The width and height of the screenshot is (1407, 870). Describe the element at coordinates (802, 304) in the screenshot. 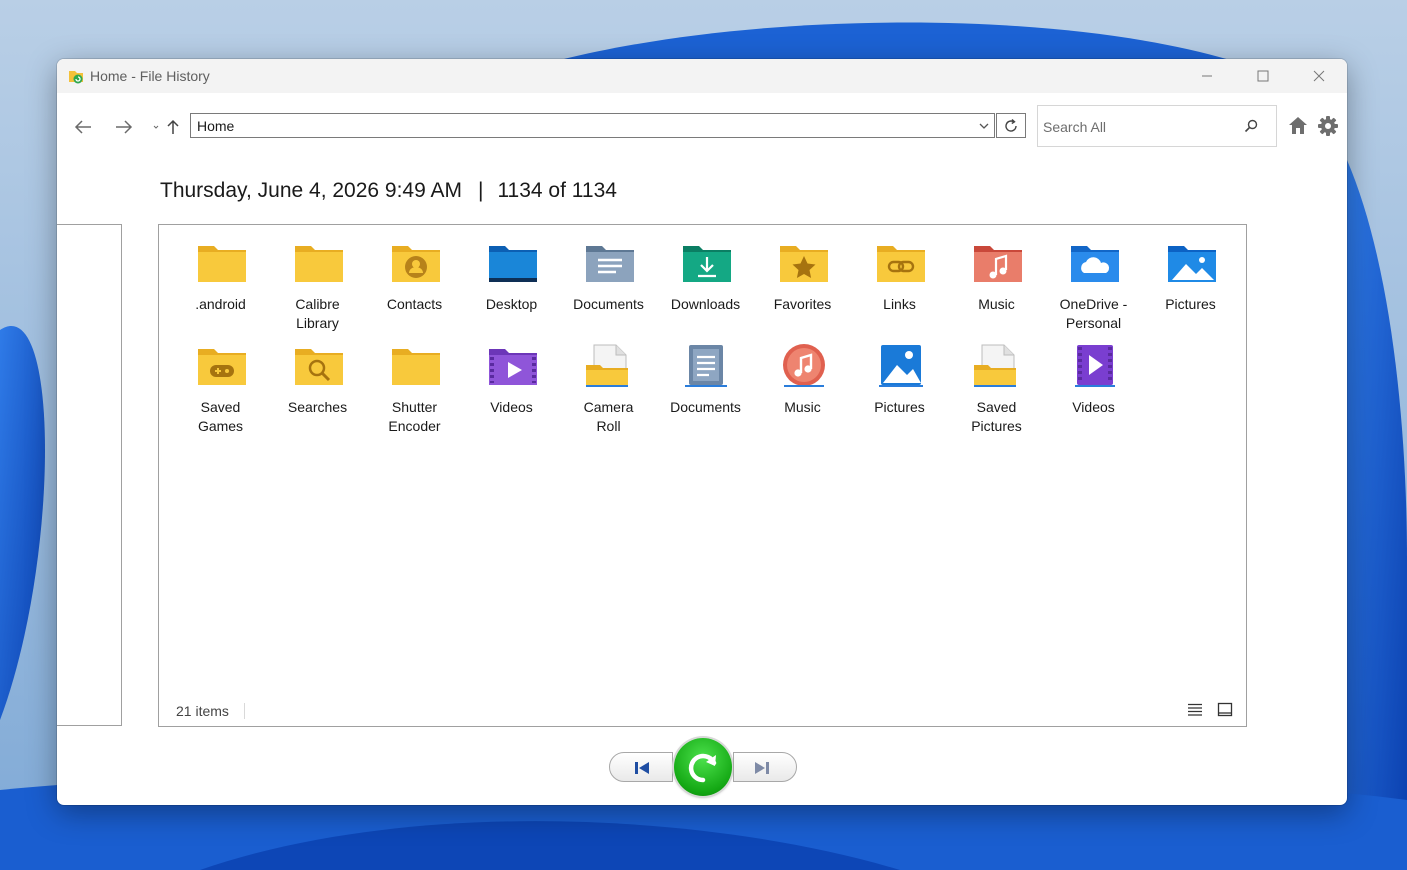

I see `folder-item-label: Favorites` at that location.